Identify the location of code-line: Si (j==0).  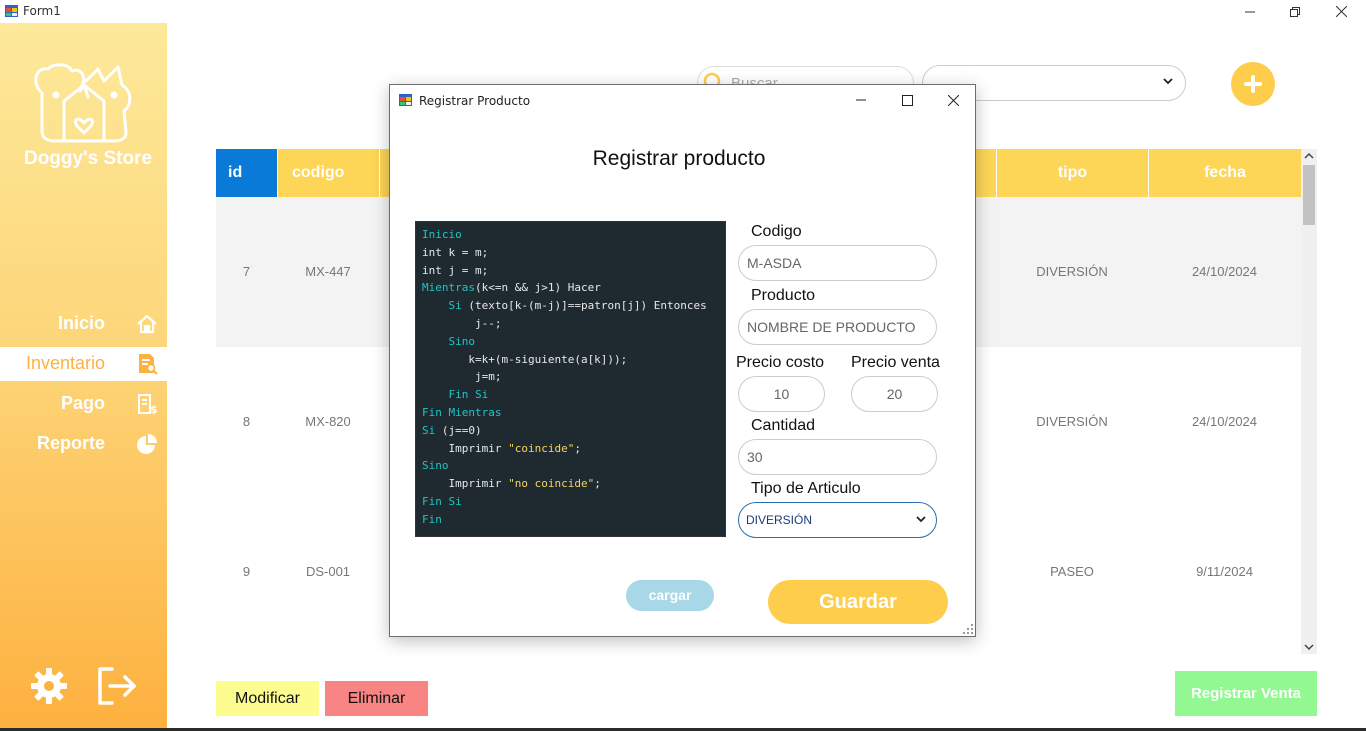
(452, 430).